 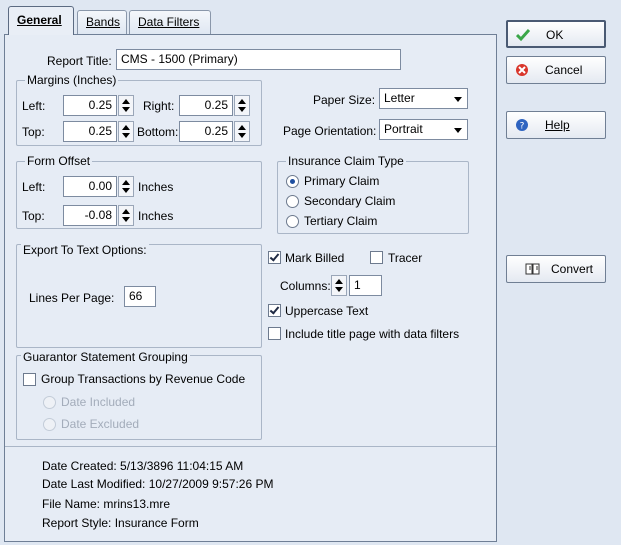 I want to click on help-button: ? Help, so click(x=556, y=125).